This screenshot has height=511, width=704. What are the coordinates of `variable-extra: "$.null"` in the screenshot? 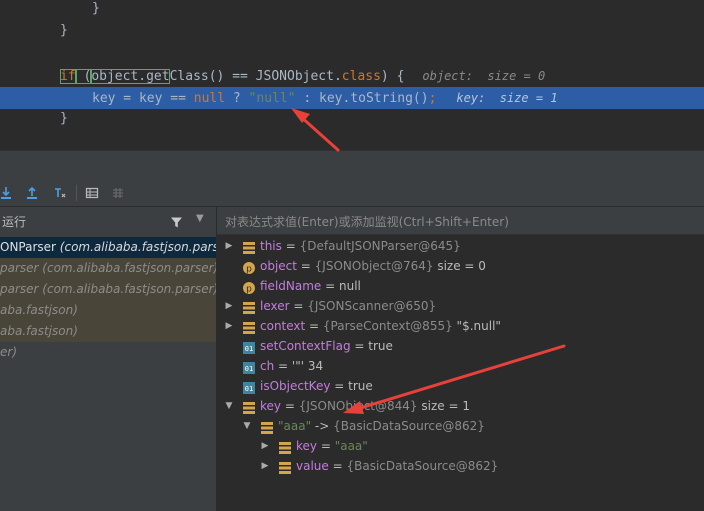 It's located at (476, 326).